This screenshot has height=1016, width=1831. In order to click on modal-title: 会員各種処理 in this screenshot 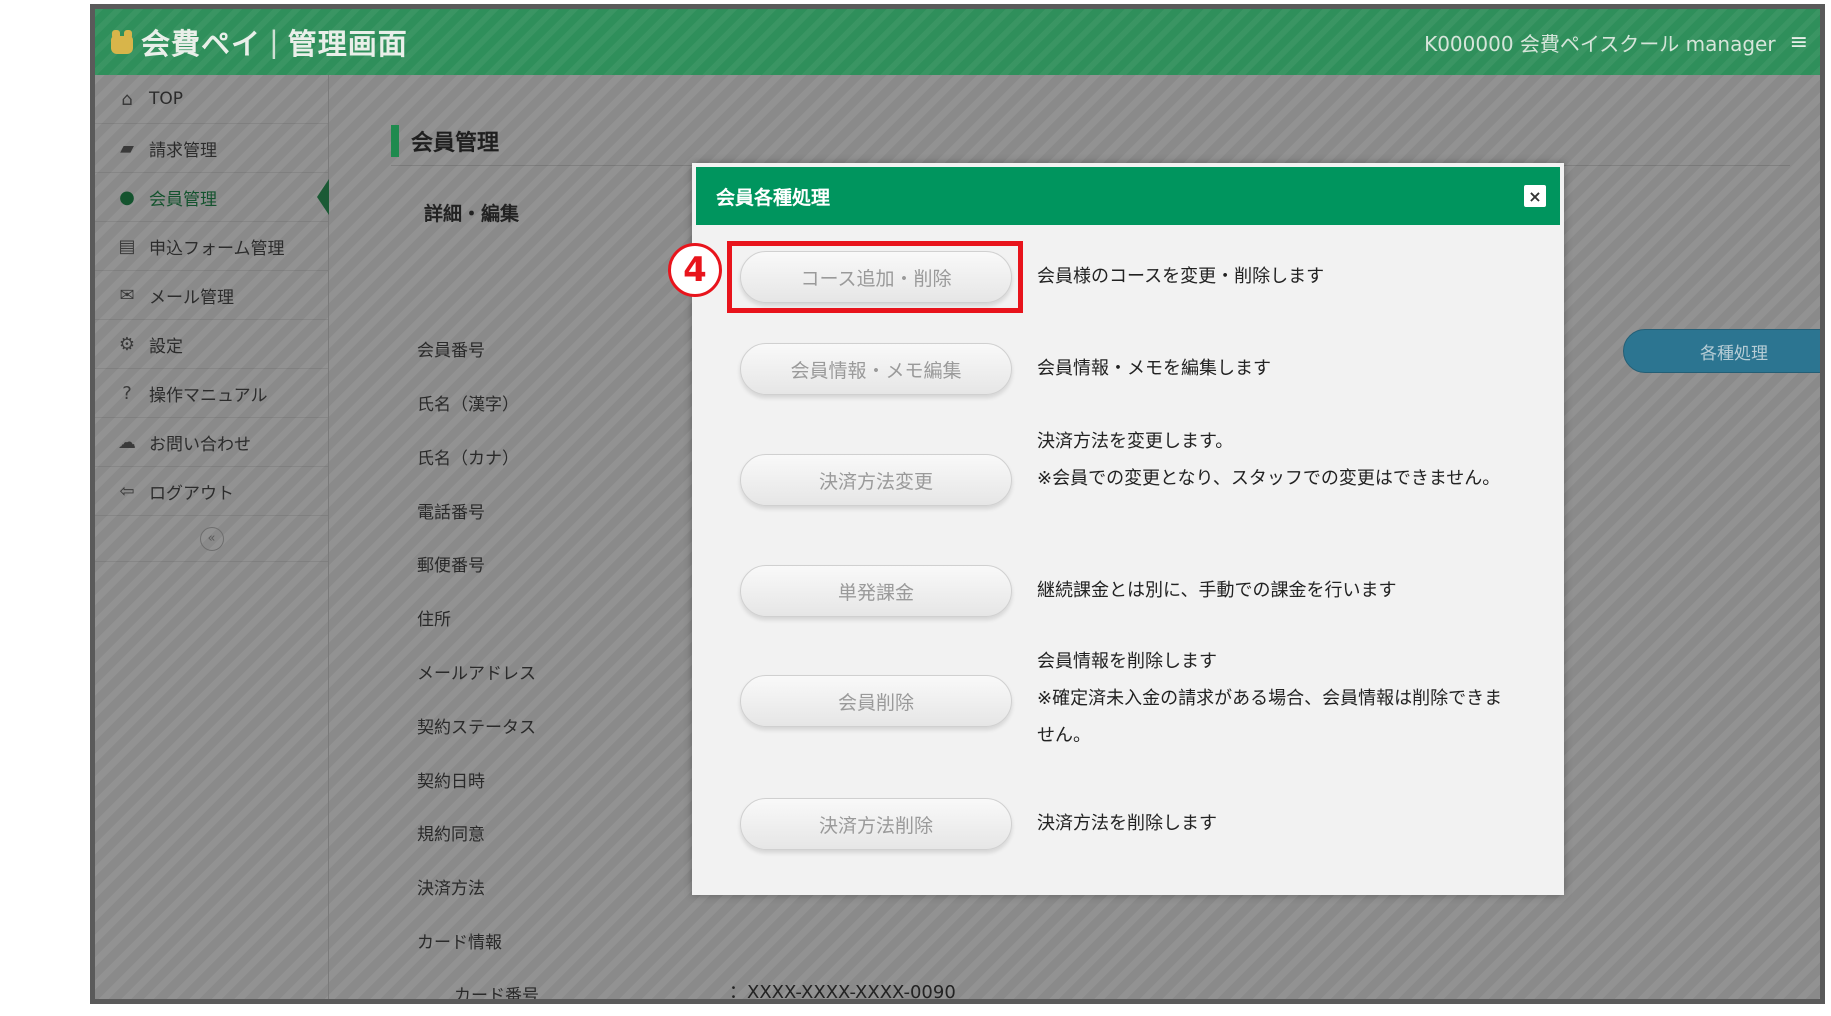, I will do `click(773, 197)`.